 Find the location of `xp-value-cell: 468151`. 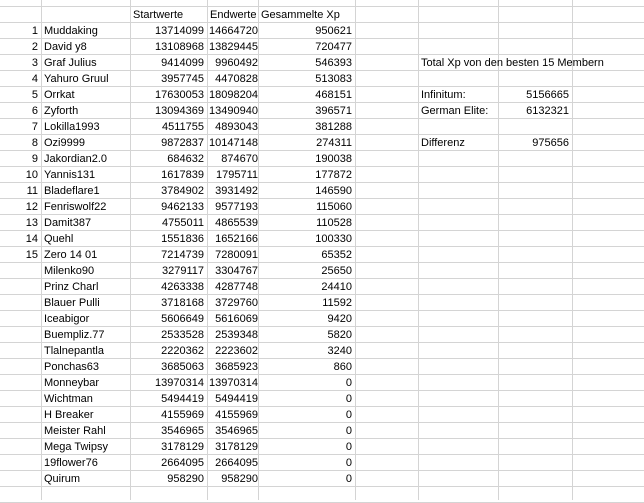

xp-value-cell: 468151 is located at coordinates (306, 95).